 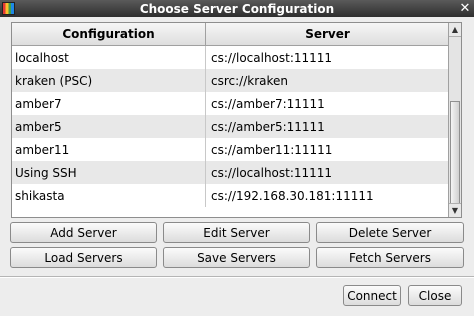 I want to click on title-bar: Choose Server Configuration ✕, so click(x=237, y=8).